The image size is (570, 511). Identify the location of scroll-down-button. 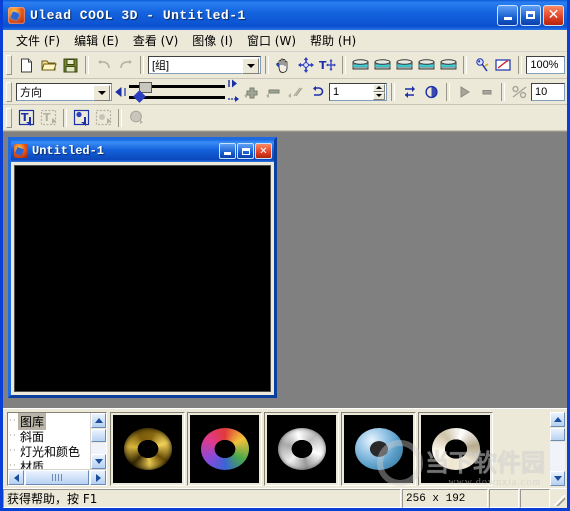
(98, 461).